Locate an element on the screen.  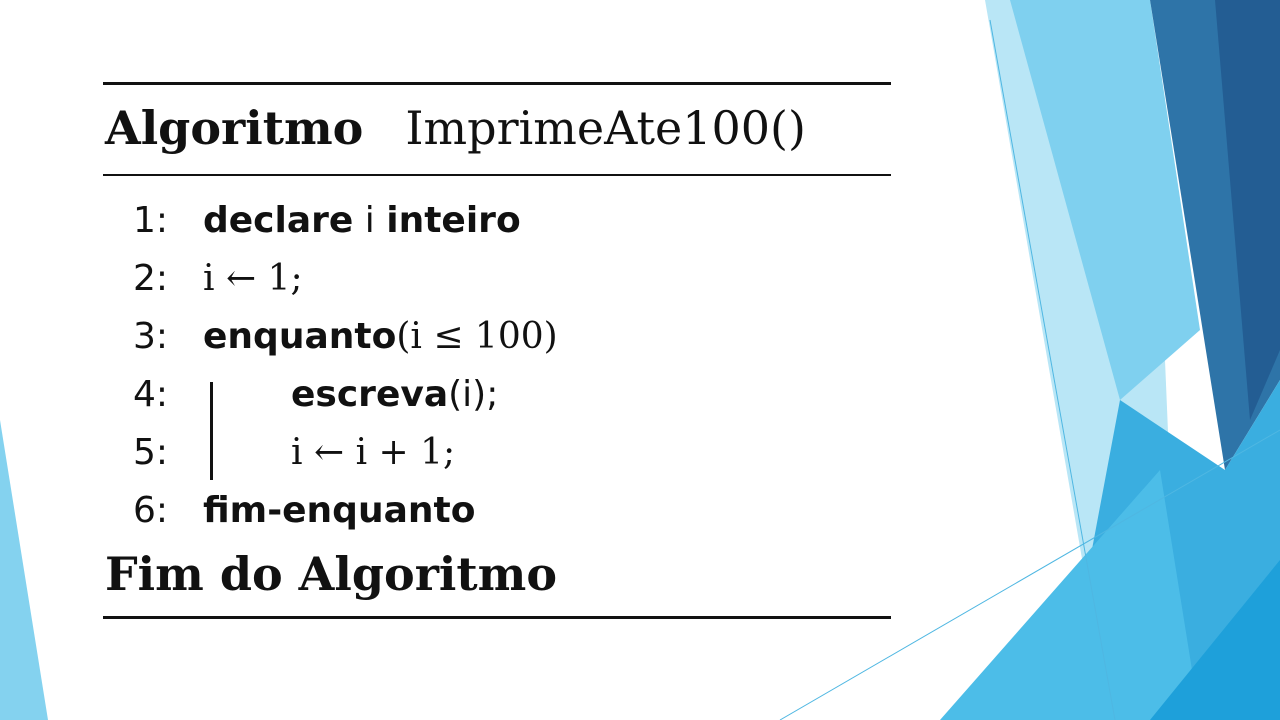
bottom-blue-panel is located at coordinates (1070, 595).